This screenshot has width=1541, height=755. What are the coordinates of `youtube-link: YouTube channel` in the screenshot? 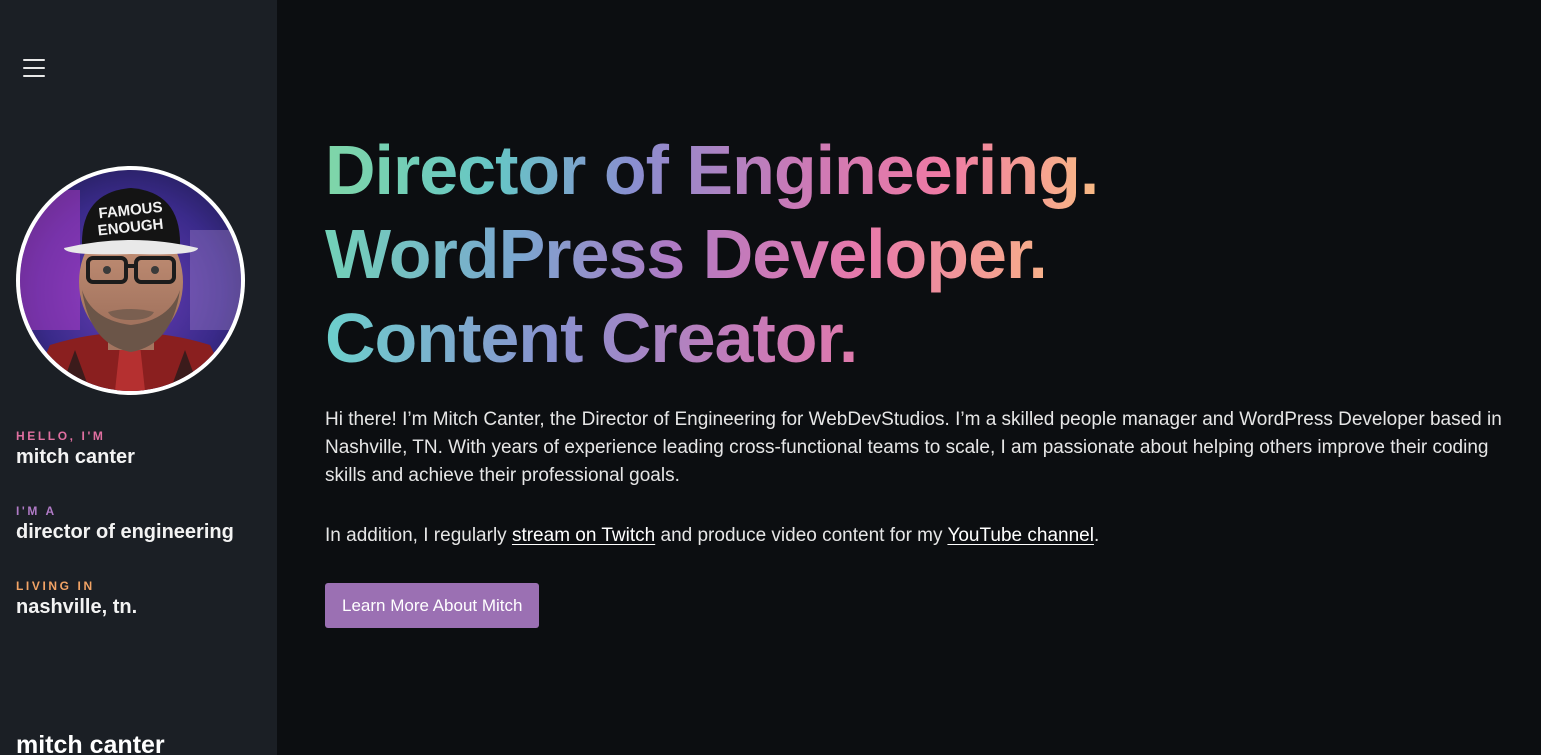 It's located at (1020, 535).